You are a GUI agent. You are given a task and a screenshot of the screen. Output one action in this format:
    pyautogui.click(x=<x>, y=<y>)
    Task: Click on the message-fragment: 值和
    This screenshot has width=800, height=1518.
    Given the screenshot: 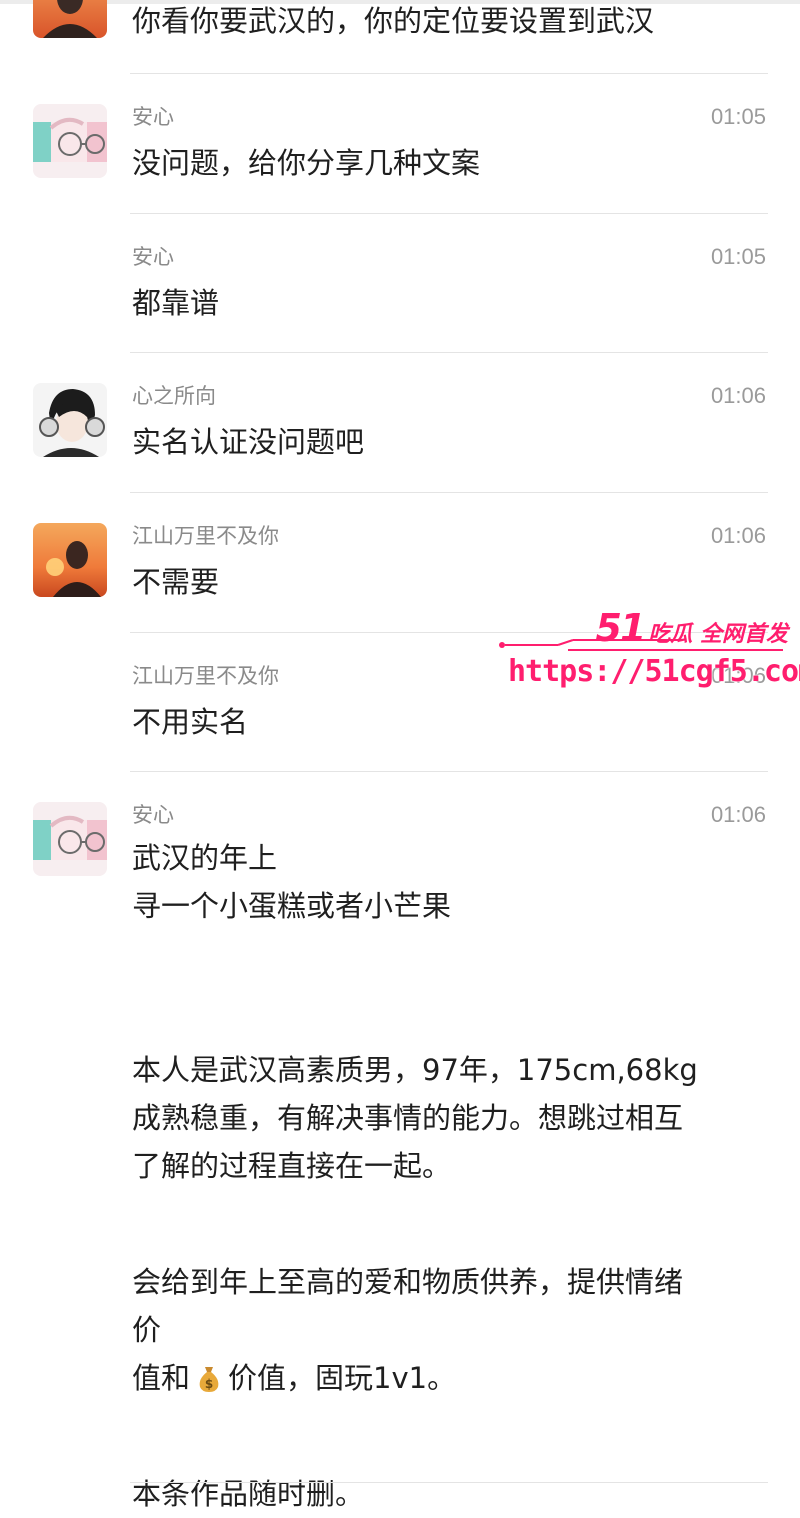 What is the action you would take?
    pyautogui.click(x=161, y=1378)
    